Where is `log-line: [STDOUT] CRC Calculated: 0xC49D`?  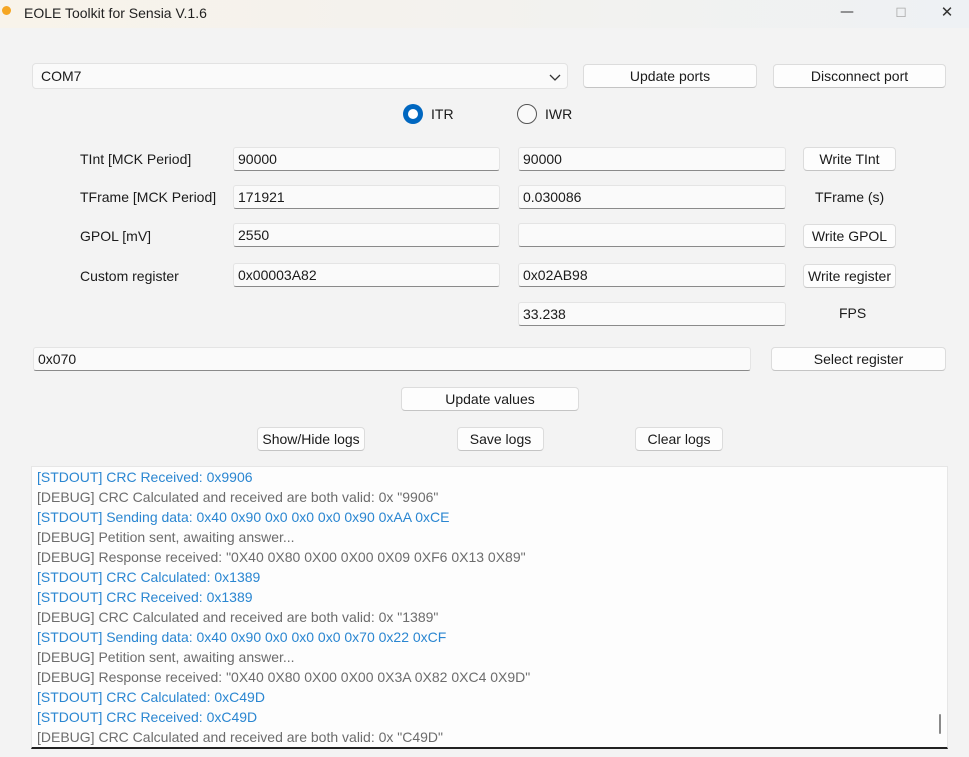
log-line: [STDOUT] CRC Calculated: 0xC49D is located at coordinates (151, 697).